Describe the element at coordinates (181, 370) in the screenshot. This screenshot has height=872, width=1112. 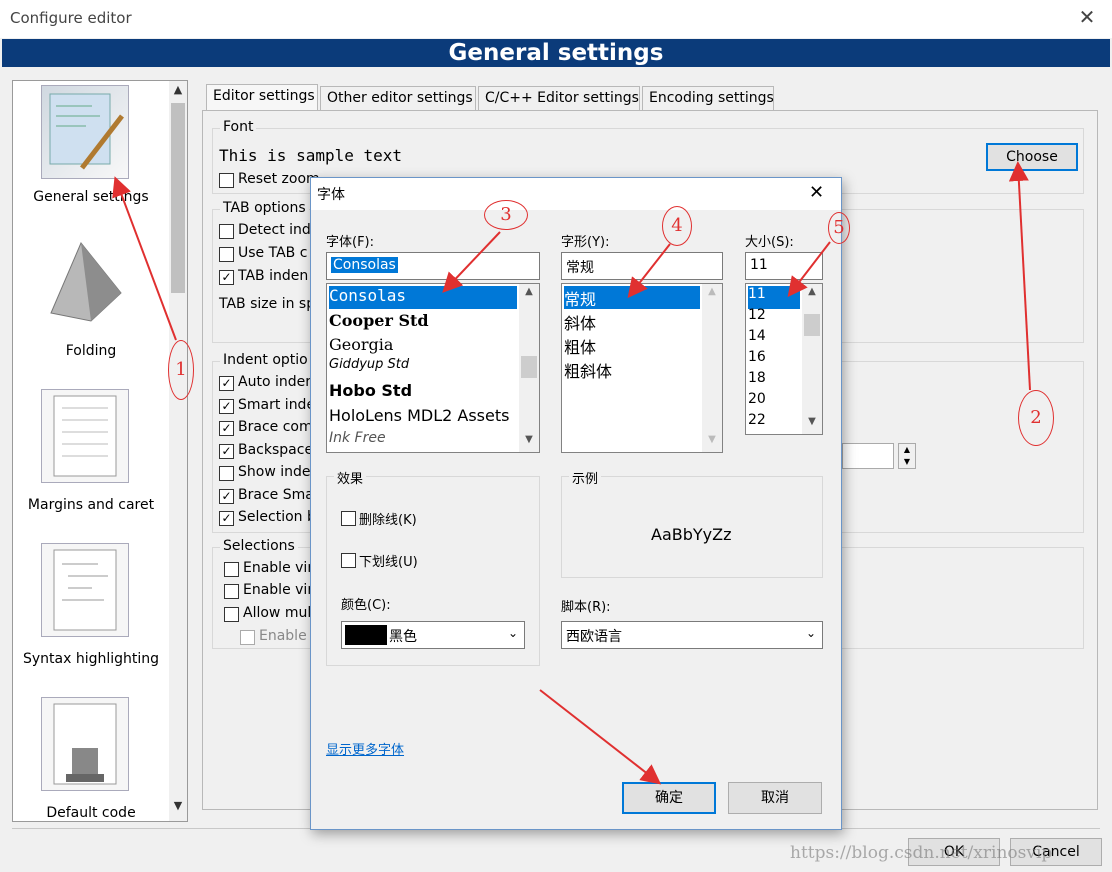
I see `annotation-1: 1` at that location.